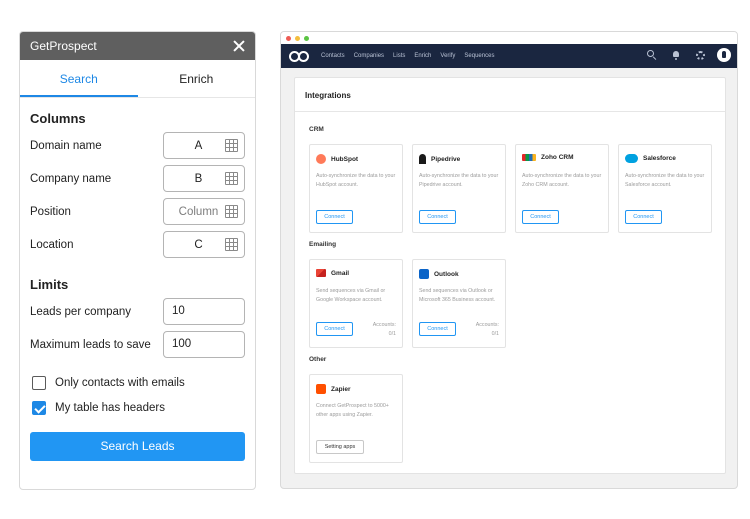 Image resolution: width=750 pixels, height=519 pixels. Describe the element at coordinates (652, 55) in the screenshot. I see `search-icon` at that location.